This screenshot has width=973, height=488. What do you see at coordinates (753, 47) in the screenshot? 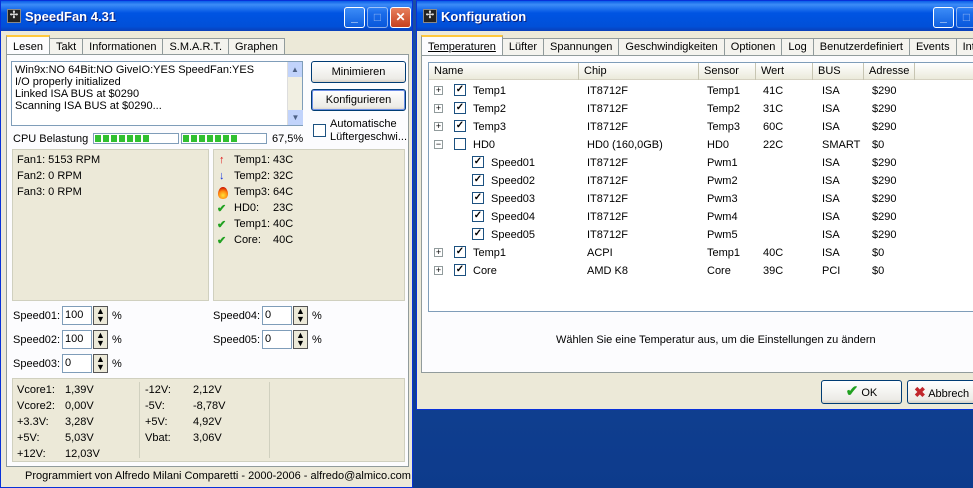
I see `tab-optionen: Optionen` at bounding box center [753, 47].